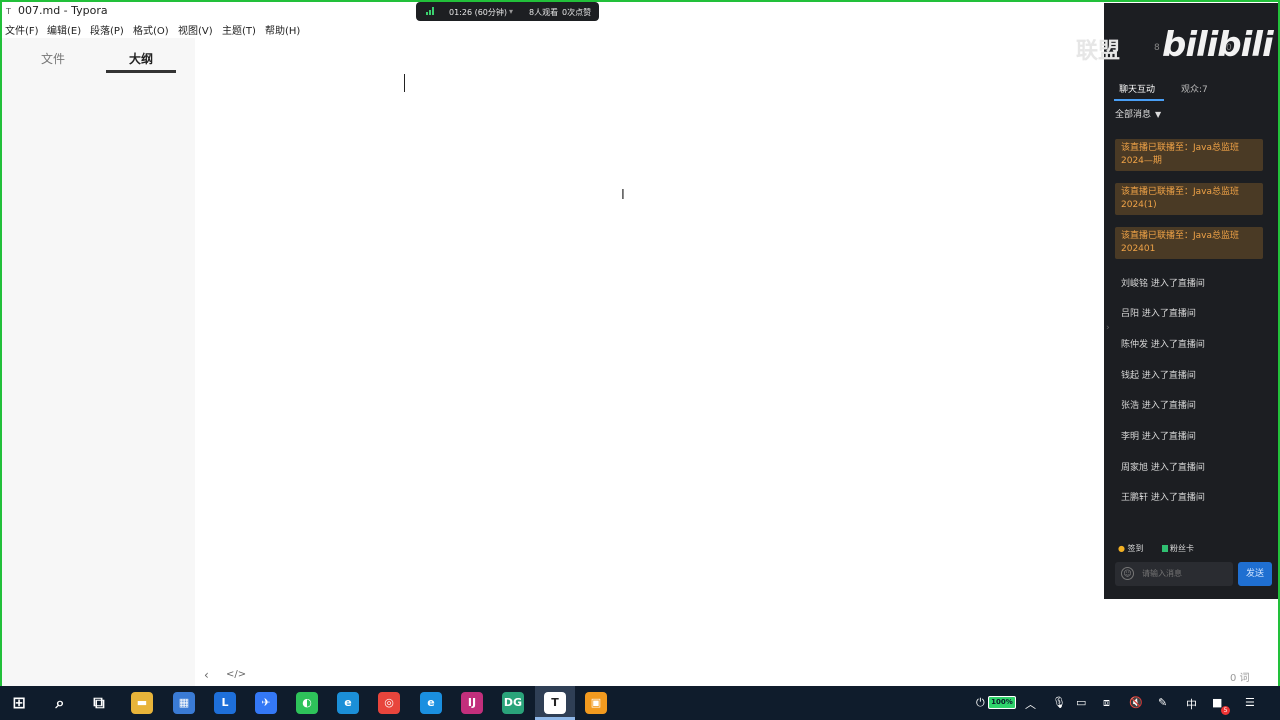 This screenshot has width=1280, height=720. Describe the element at coordinates (980, 702) in the screenshot. I see `power-plug-icon: ⏻` at that location.